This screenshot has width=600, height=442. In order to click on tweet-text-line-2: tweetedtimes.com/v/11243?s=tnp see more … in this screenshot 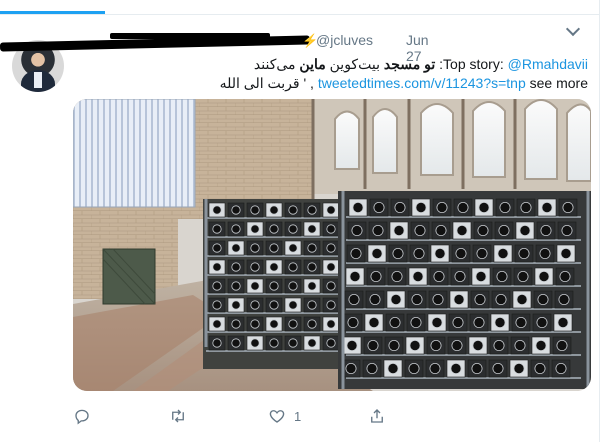, I will do `click(379, 83)`.